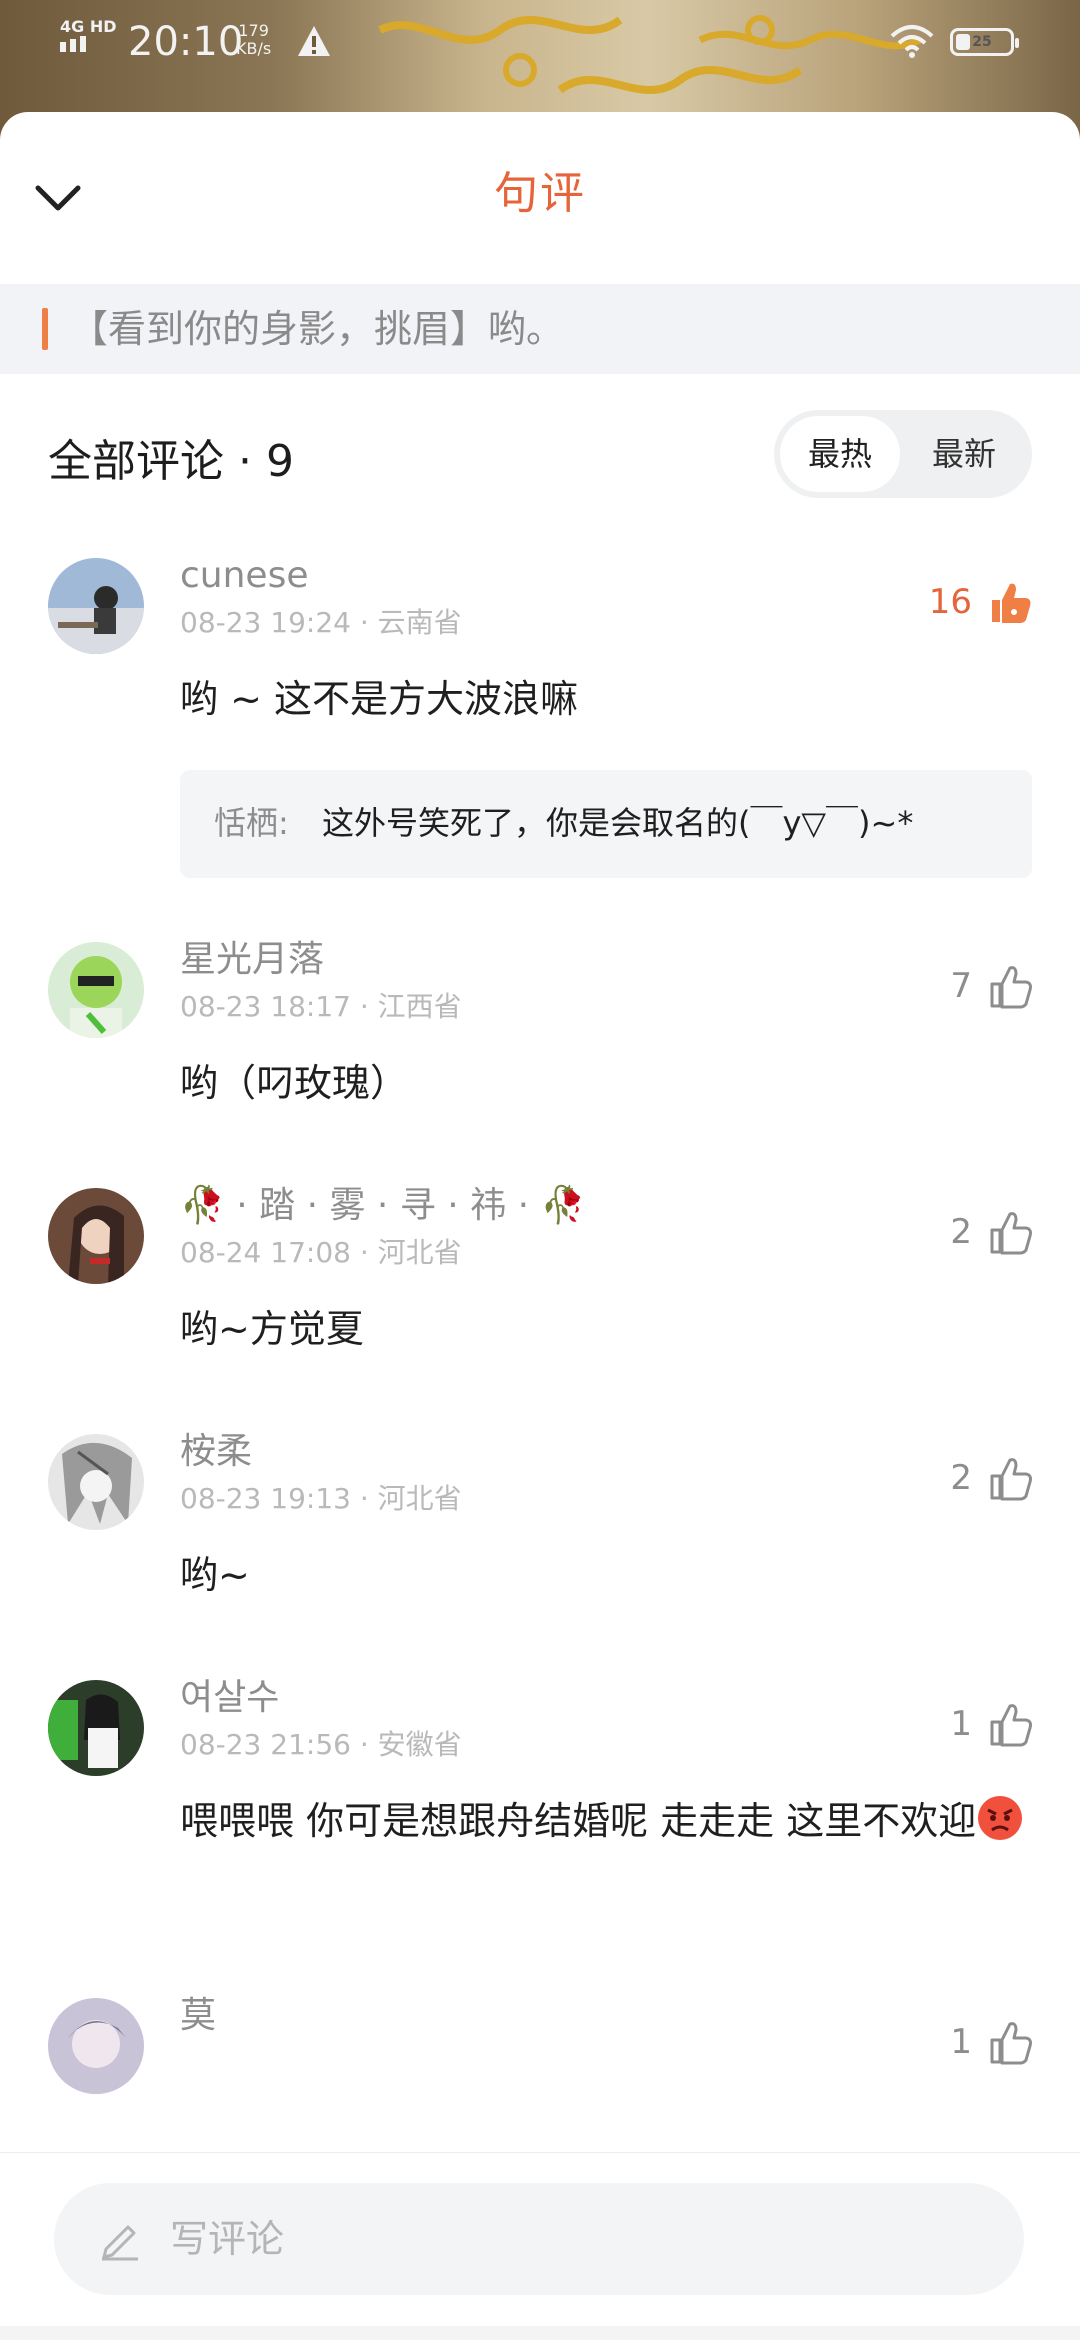 This screenshot has height=2340, width=1080. What do you see at coordinates (317, 329) in the screenshot?
I see `quote-text: 【看到你的身影，挑眉】哟。` at bounding box center [317, 329].